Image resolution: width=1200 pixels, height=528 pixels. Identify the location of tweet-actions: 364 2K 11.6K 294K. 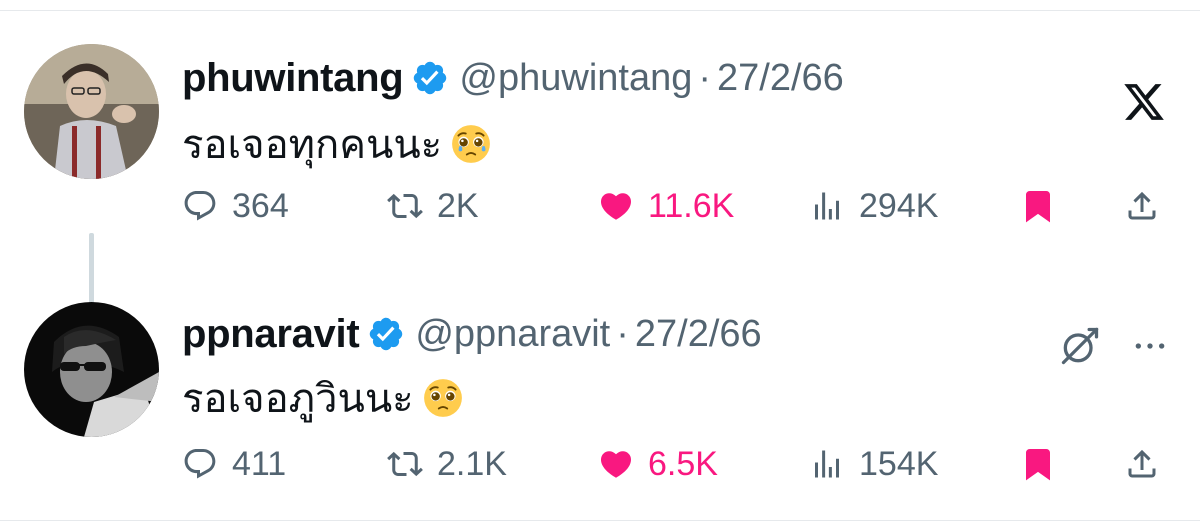
(677, 206).